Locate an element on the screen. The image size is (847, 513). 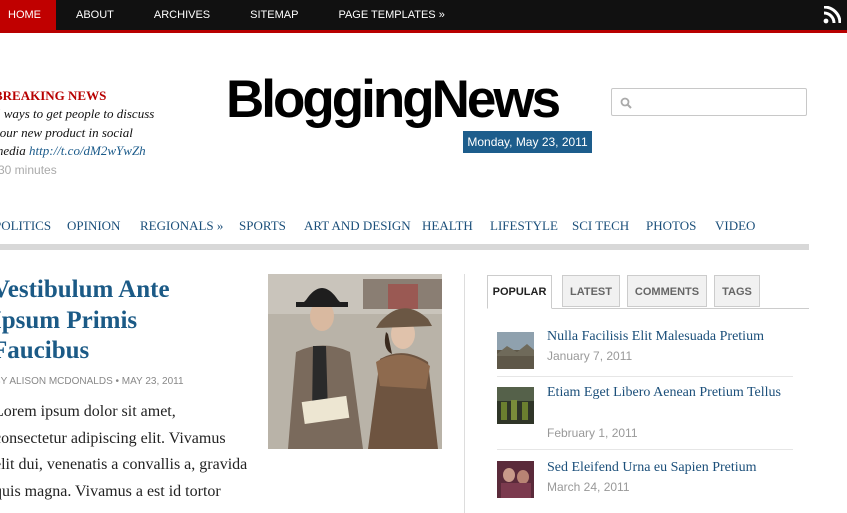
breaking-news-link: http://t.co/dM2wYwZh is located at coordinates (87, 150).